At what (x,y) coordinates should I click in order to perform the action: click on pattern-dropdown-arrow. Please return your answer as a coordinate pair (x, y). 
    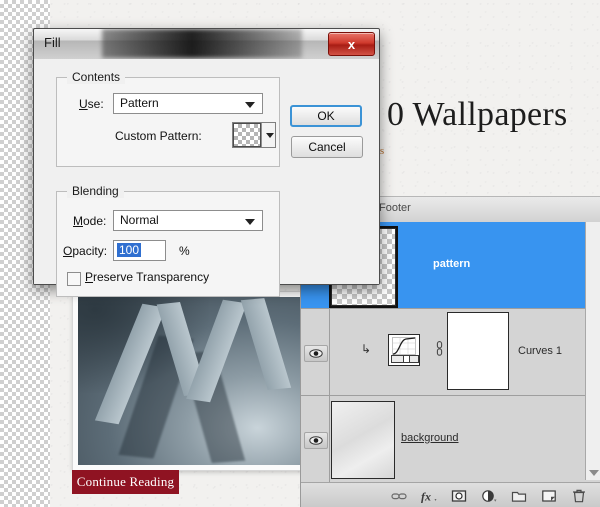
    Looking at the image, I should click on (268, 135).